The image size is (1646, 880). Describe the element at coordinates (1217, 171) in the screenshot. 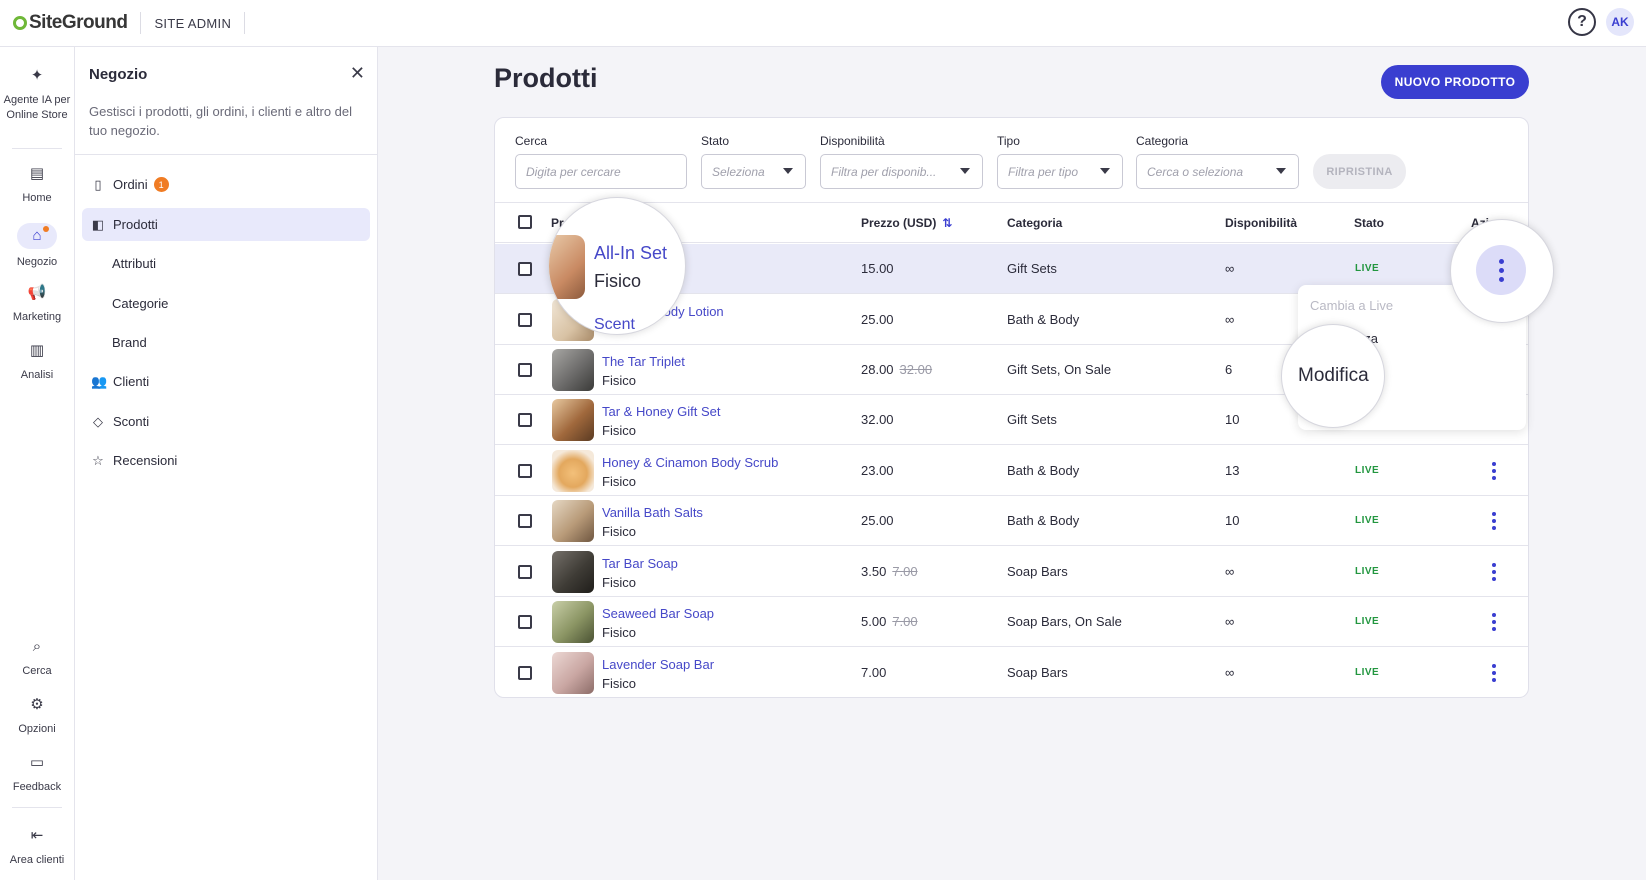

I see `category-select: Cerca o seleziona` at that location.